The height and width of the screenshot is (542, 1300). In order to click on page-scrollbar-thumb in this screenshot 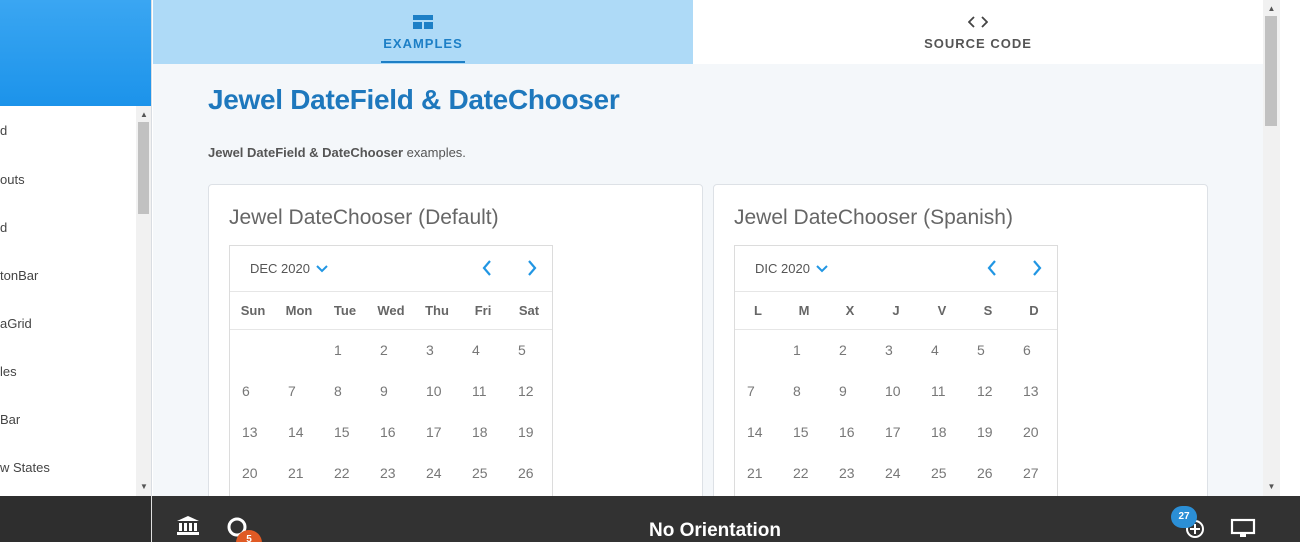, I will do `click(1271, 71)`.